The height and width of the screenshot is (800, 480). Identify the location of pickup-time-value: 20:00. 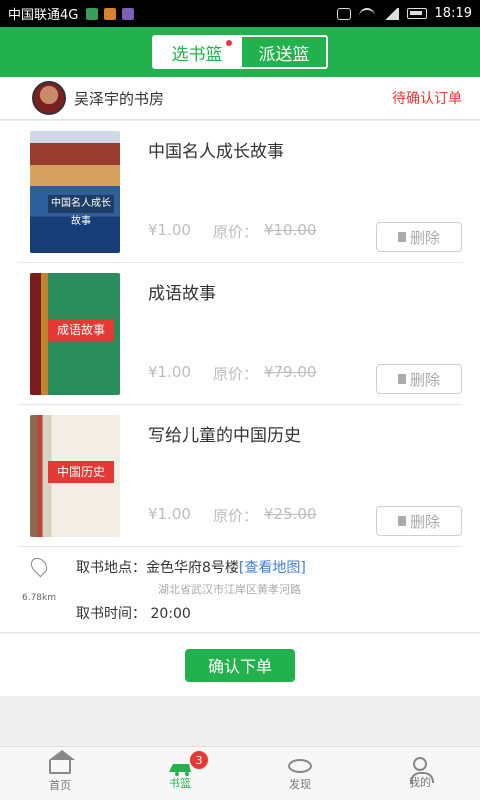
(170, 614).